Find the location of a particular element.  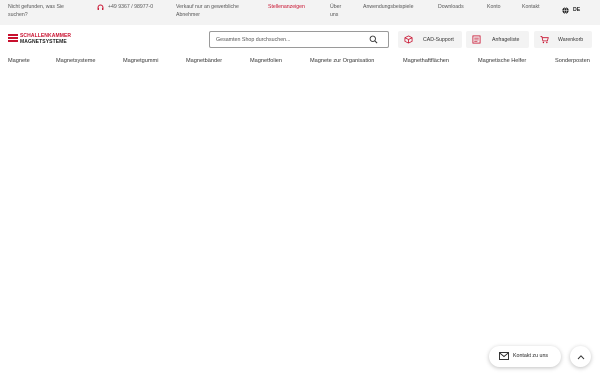

logo: SCHALLENKAMMER MAGNETSYSTEME is located at coordinates (48, 39).